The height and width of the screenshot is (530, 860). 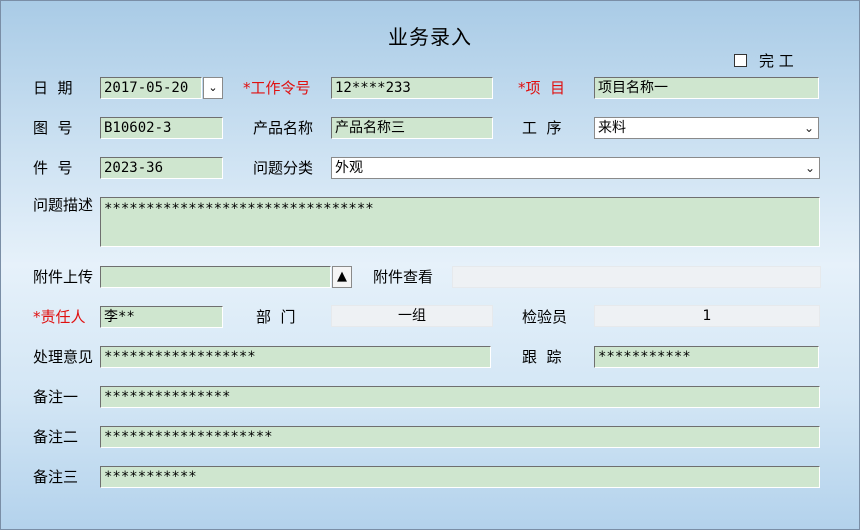 What do you see at coordinates (460, 437) in the screenshot?
I see `note2-field: ********************` at bounding box center [460, 437].